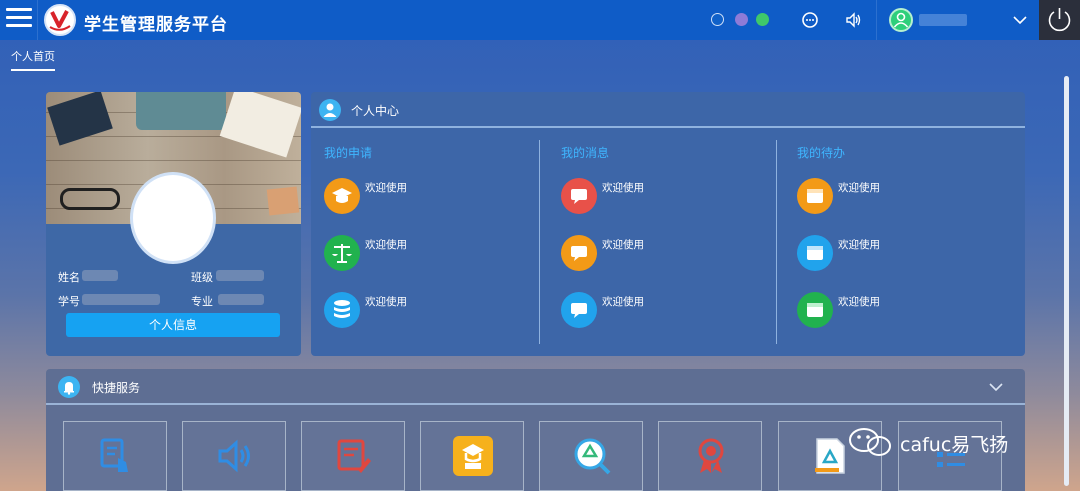 This screenshot has width=1080, height=491. What do you see at coordinates (821, 152) in the screenshot?
I see `my-todos-title: 我的待办` at bounding box center [821, 152].